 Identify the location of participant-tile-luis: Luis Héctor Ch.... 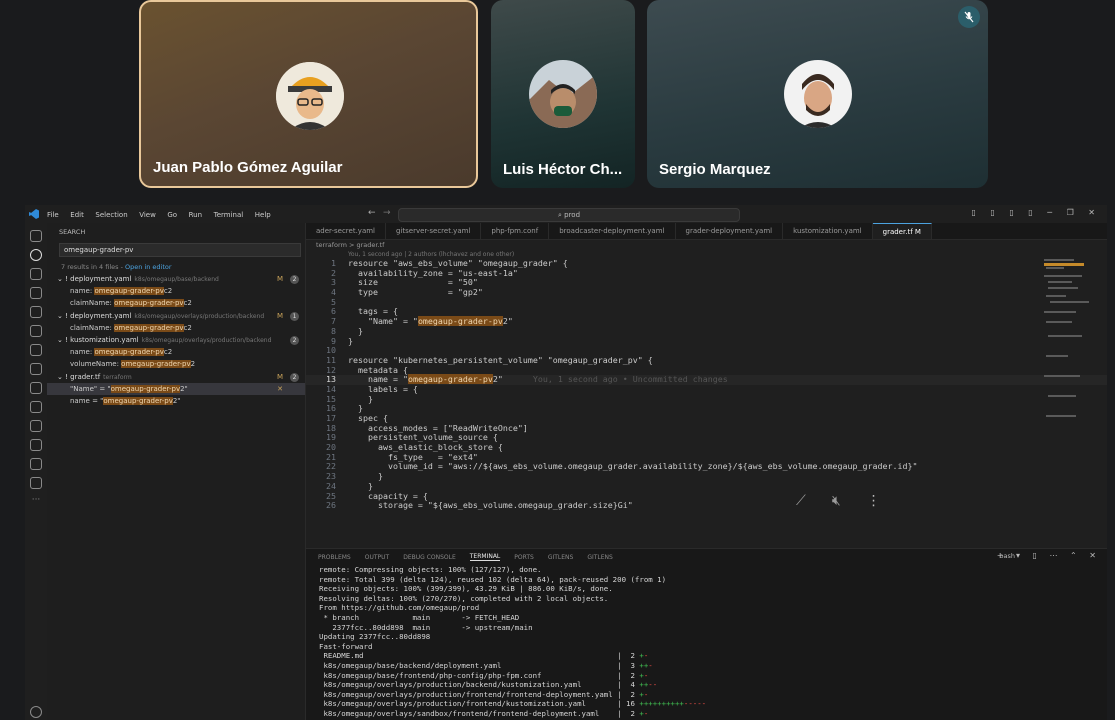
(563, 94).